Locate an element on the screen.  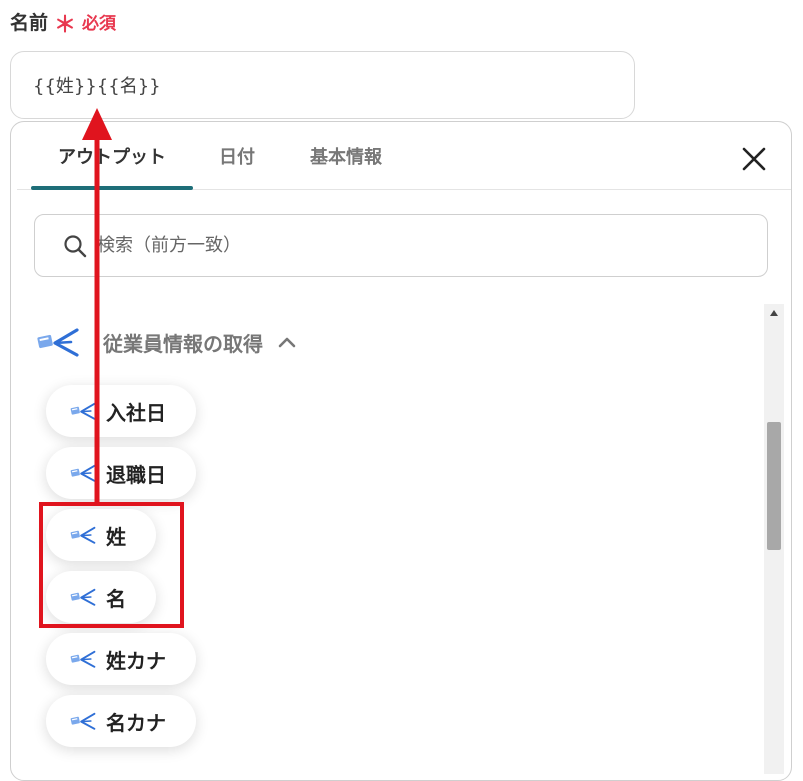
field-label: 名前 is located at coordinates (29, 23).